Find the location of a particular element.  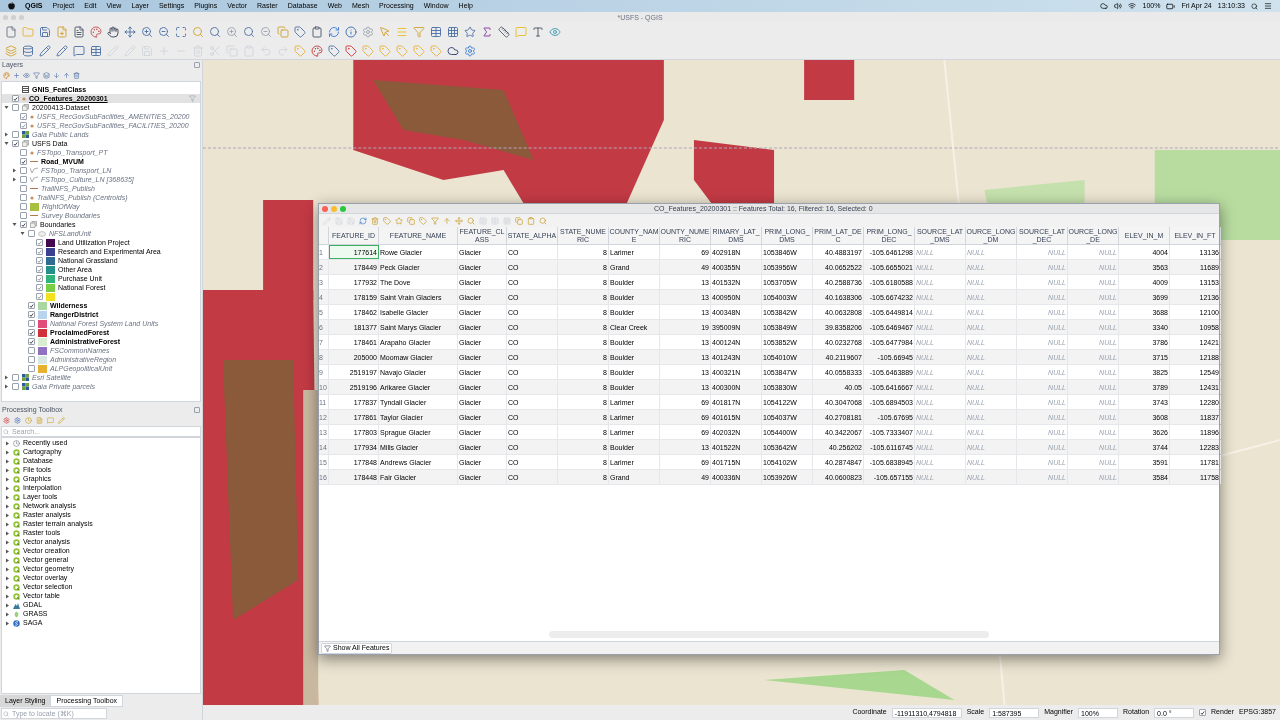

cloud-icon is located at coordinates (1104, 6).